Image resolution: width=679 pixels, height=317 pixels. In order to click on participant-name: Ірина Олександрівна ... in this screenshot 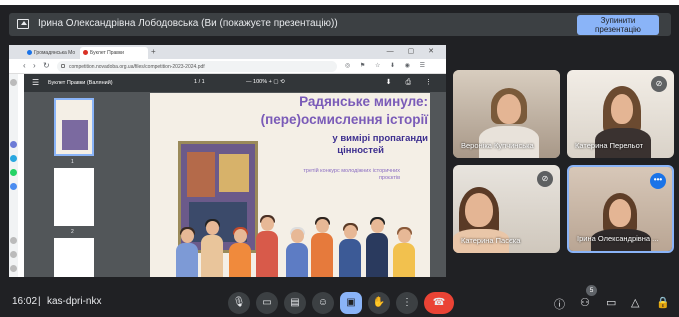, I will do `click(618, 238)`.